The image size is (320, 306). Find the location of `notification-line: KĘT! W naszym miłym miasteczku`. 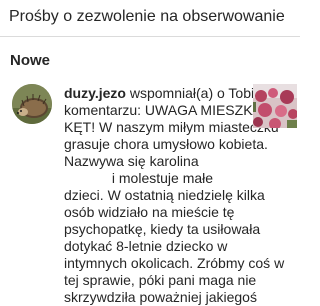

notification-line: KĘT! W naszym miłym miasteczku is located at coordinates (171, 127).